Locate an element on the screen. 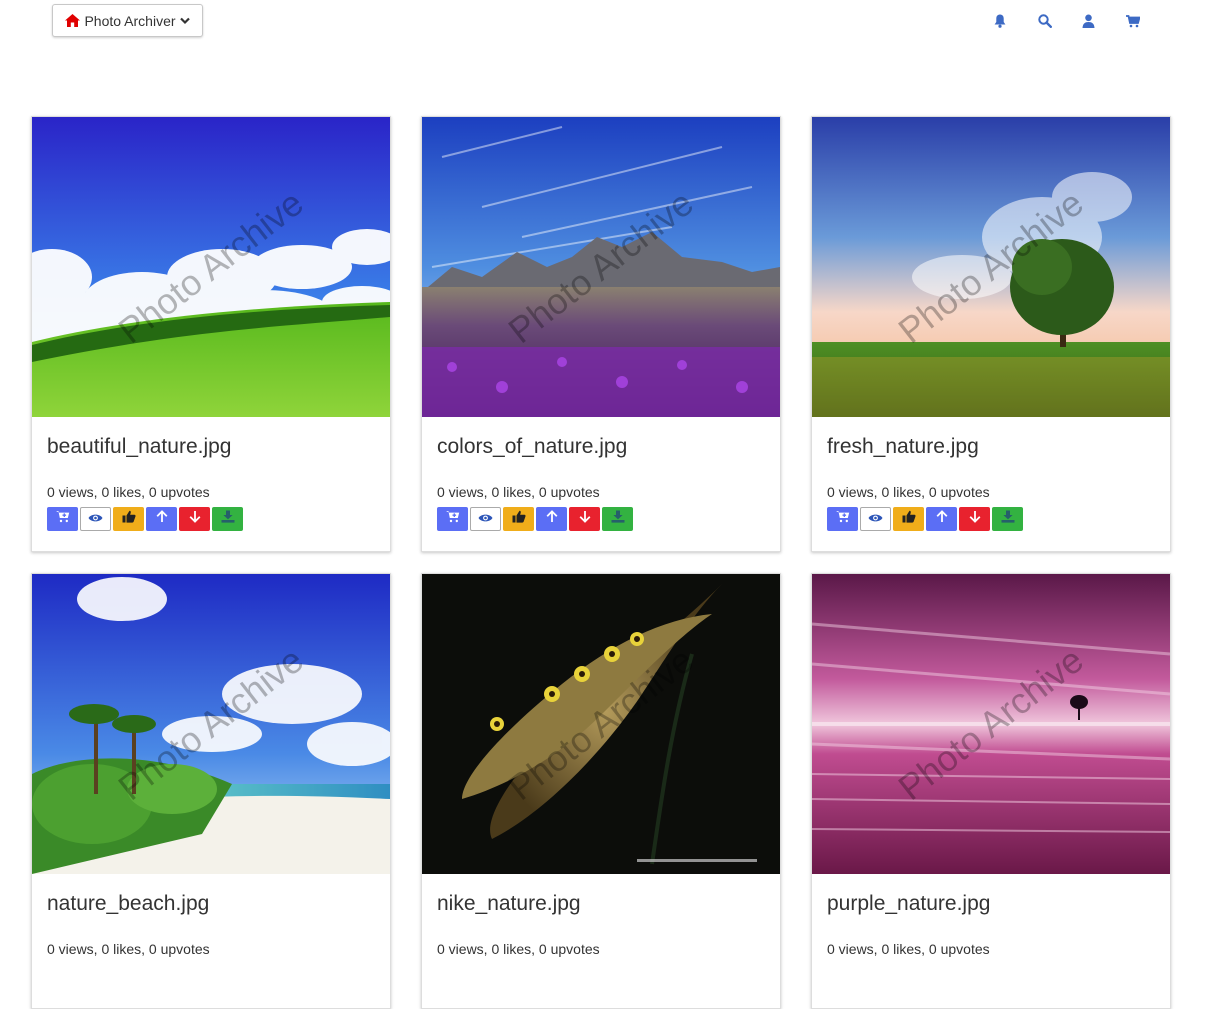 The image size is (1219, 1009). brand-dropdown-button: Photo Archiver is located at coordinates (127, 20).